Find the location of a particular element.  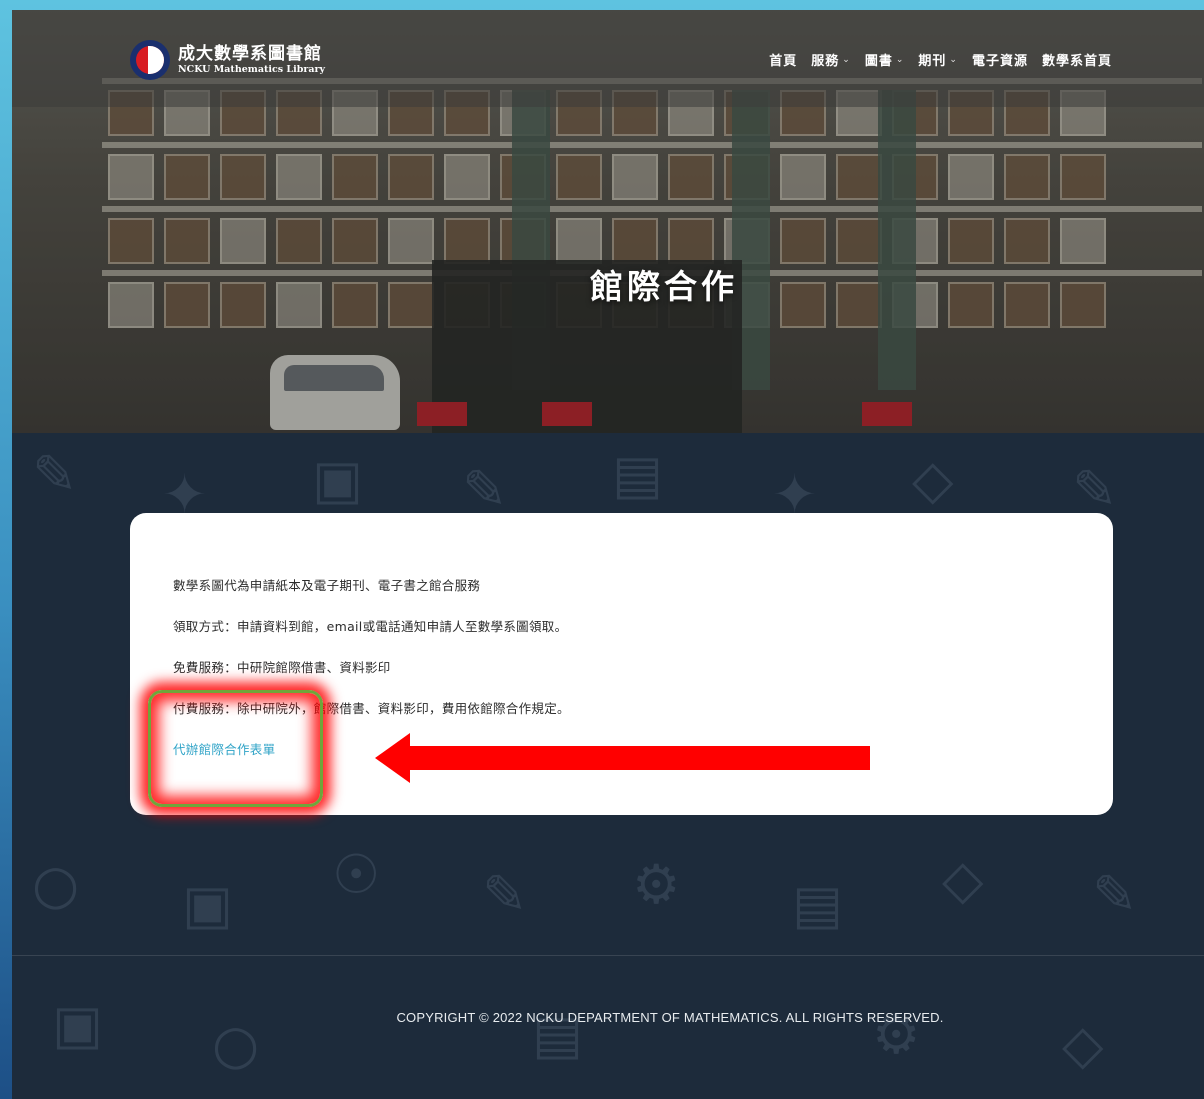

footer-divider is located at coordinates (608, 955).